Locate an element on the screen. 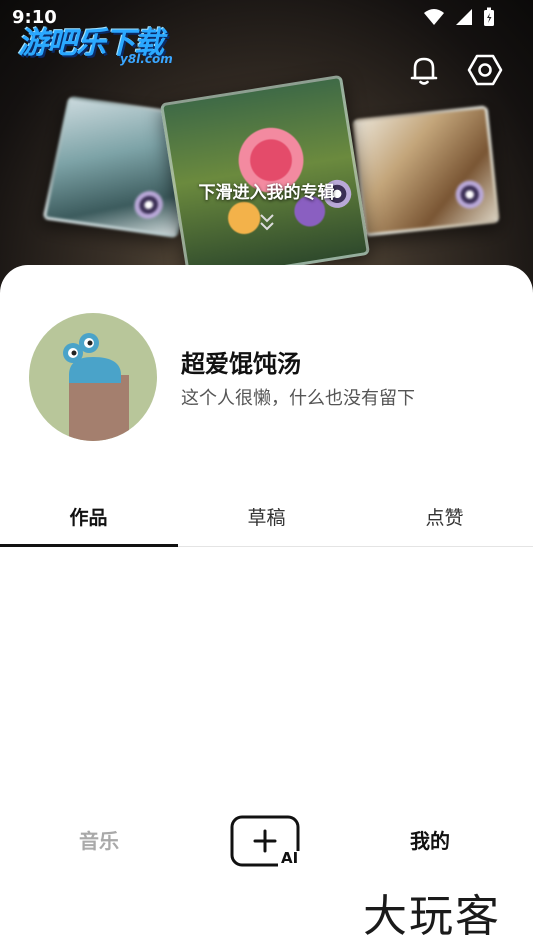 Image resolution: width=533 pixels, height=948 pixels. battery-icon is located at coordinates (489, 16).